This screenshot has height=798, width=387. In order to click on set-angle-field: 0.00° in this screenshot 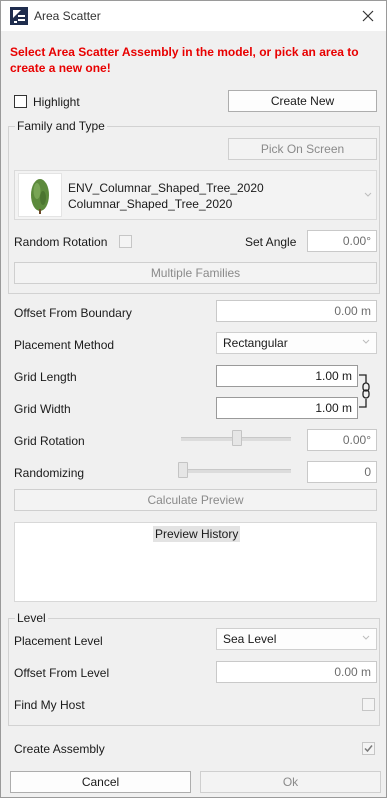, I will do `click(342, 241)`.